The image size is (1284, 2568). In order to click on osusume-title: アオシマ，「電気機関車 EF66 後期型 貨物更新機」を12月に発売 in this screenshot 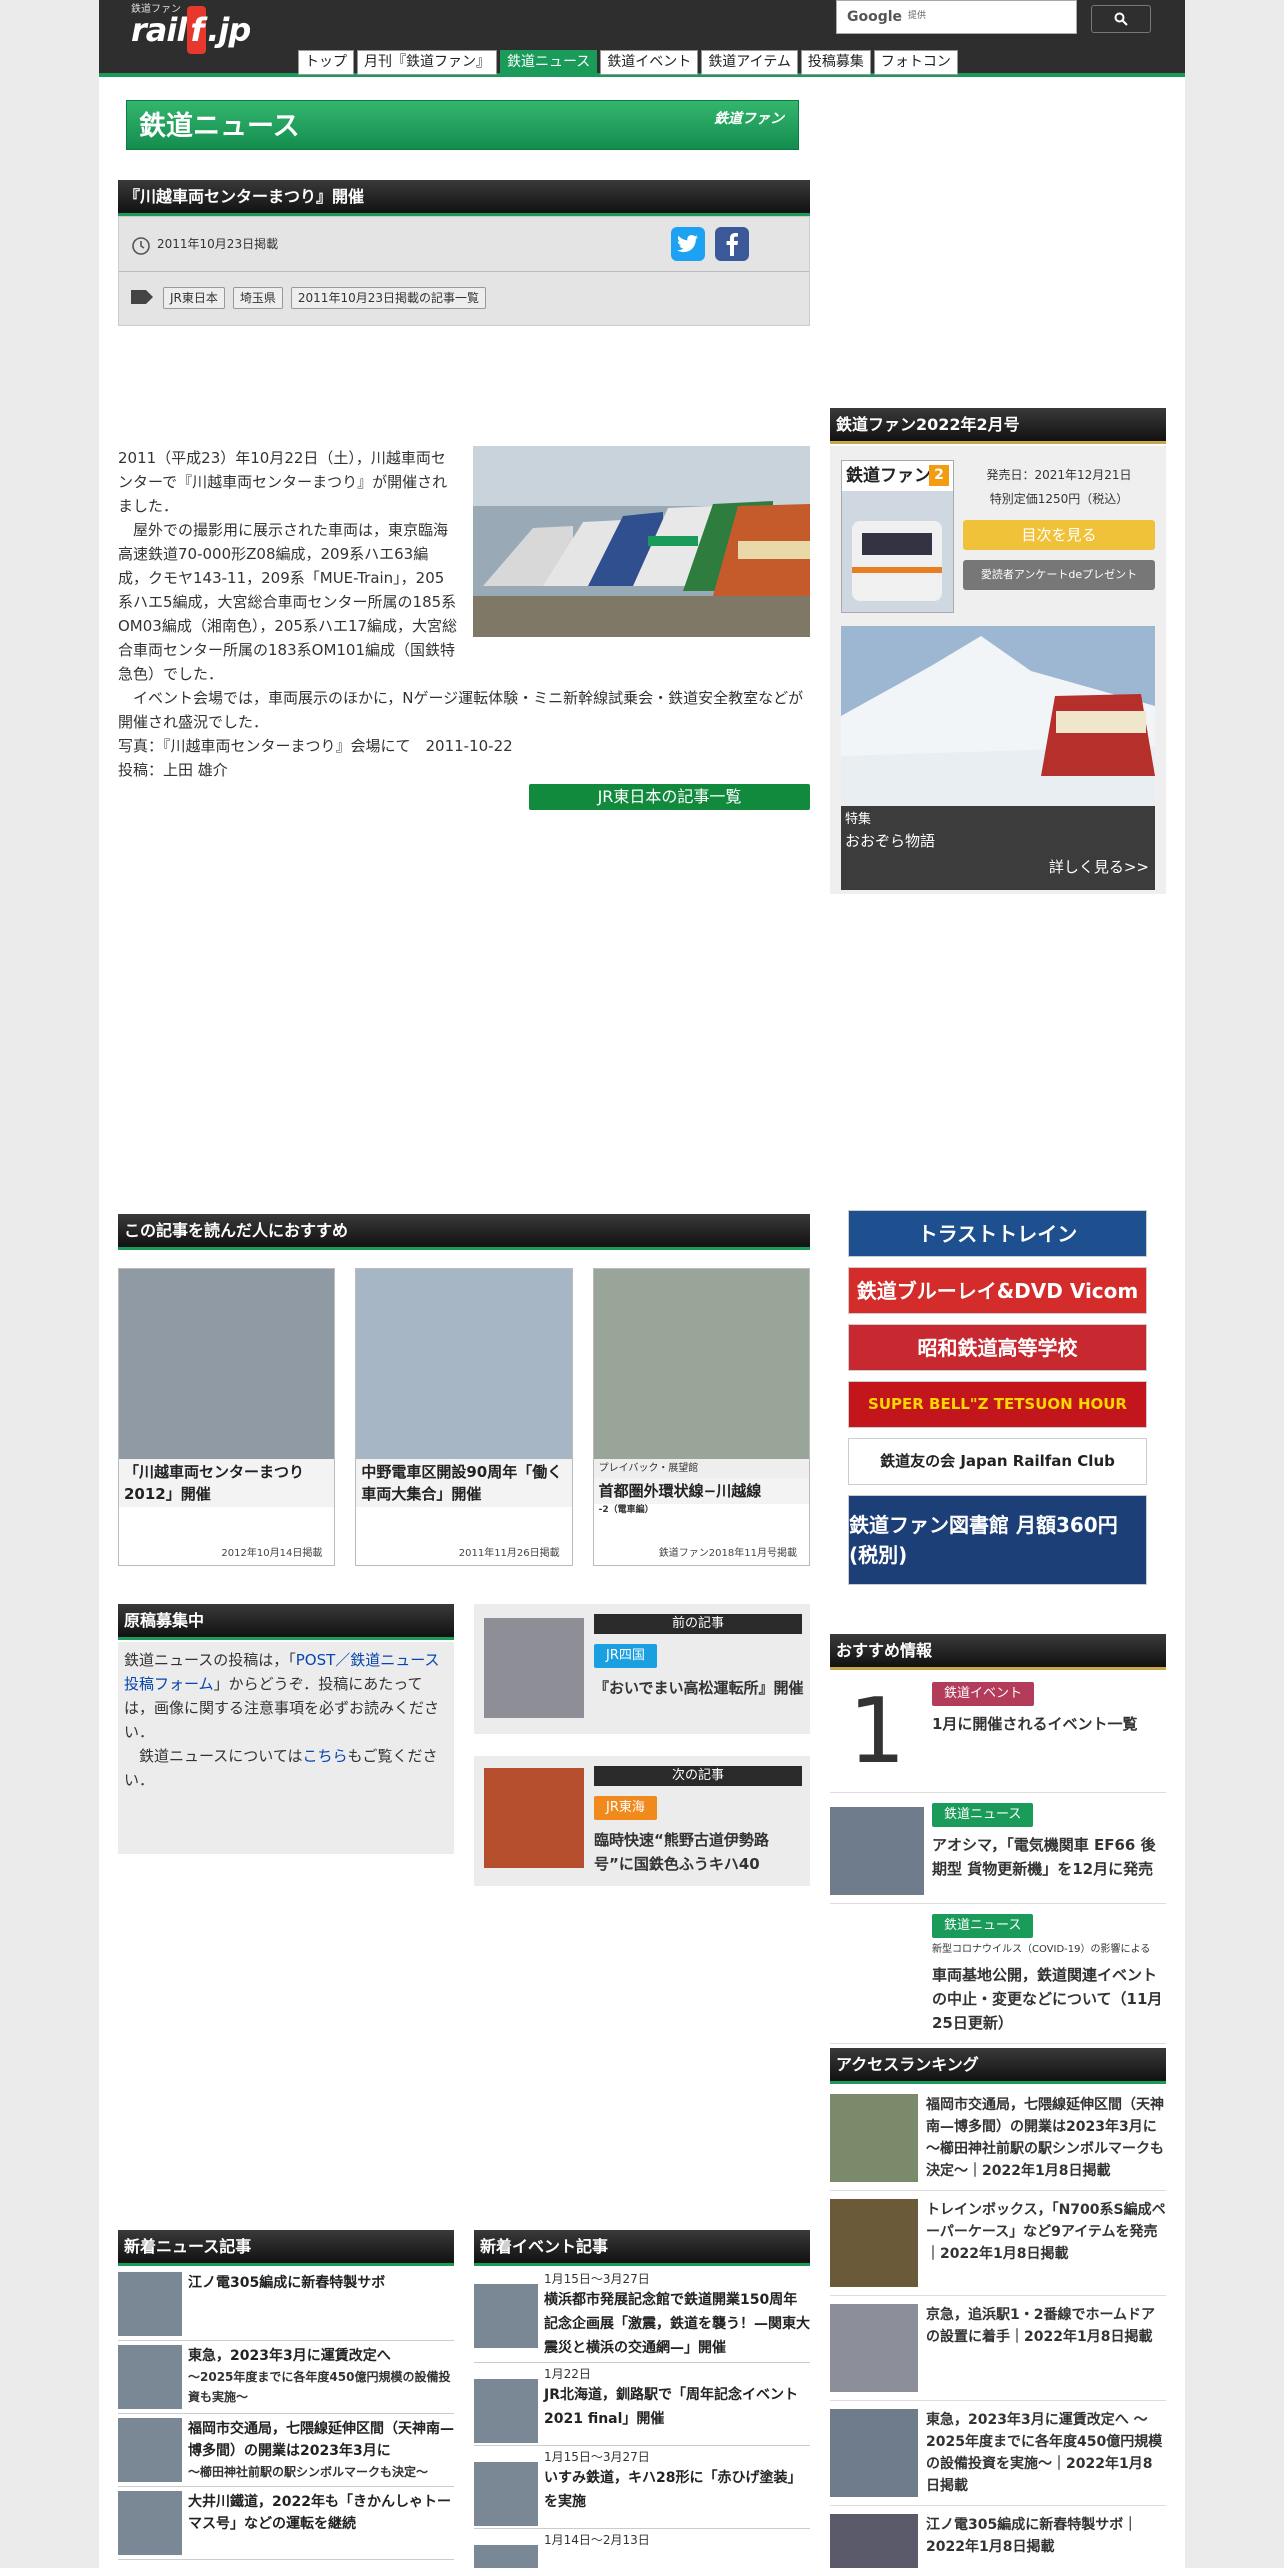, I will do `click(1044, 1856)`.